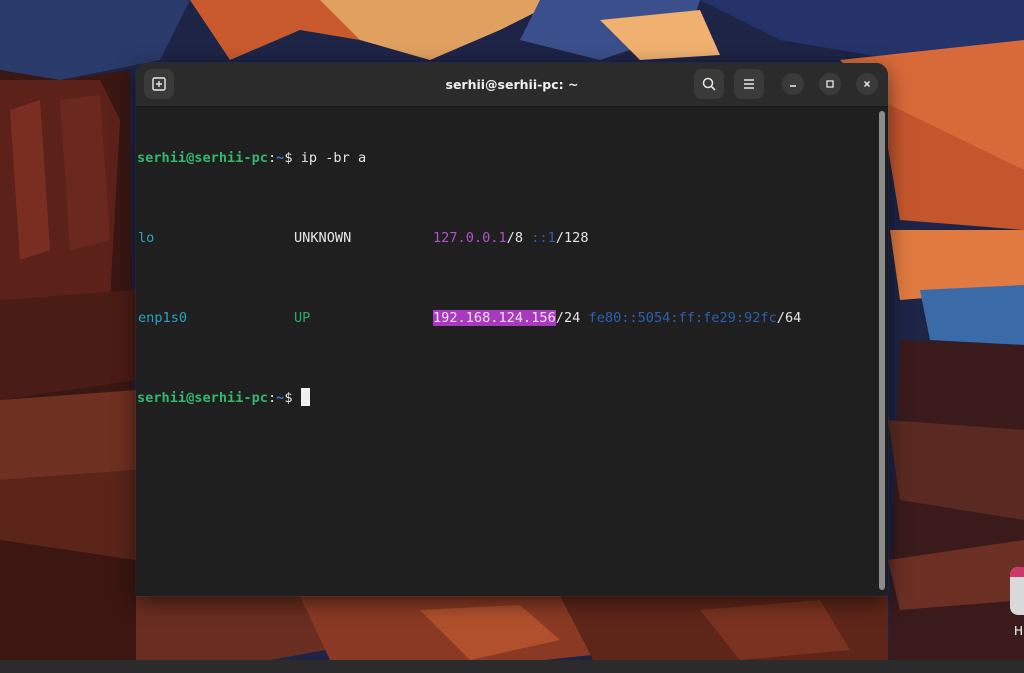  I want to click on interface-state: UP, so click(302, 318).